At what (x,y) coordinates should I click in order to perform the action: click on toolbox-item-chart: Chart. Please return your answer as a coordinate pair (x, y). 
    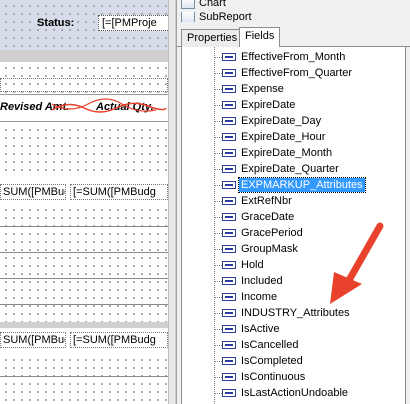
    Looking at the image, I should click on (203, 5).